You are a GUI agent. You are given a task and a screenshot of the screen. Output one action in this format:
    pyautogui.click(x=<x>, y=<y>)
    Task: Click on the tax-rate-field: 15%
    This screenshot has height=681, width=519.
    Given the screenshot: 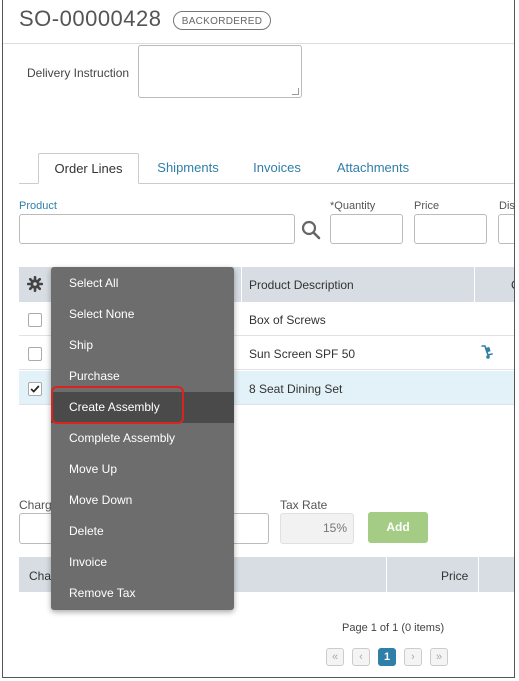 What is the action you would take?
    pyautogui.click(x=317, y=528)
    